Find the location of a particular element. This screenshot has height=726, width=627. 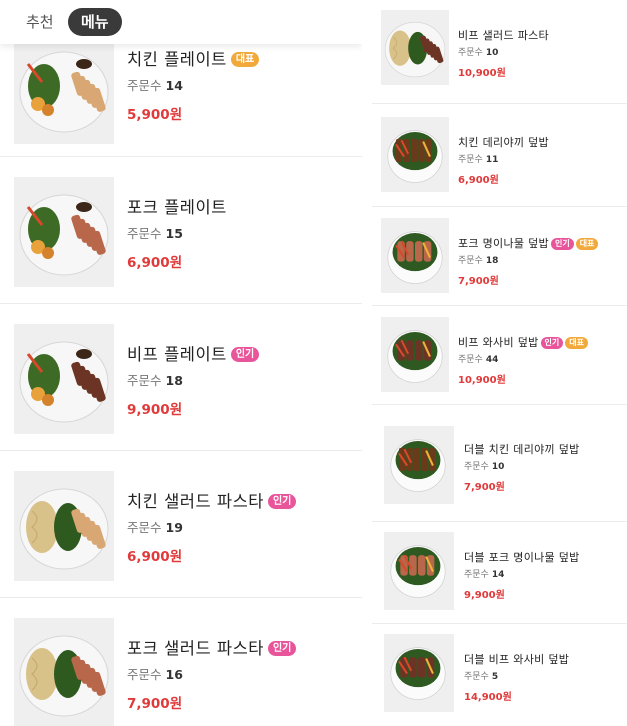

dish-name-text: 더블 포크 명이나물 덮밥 is located at coordinates (522, 557).